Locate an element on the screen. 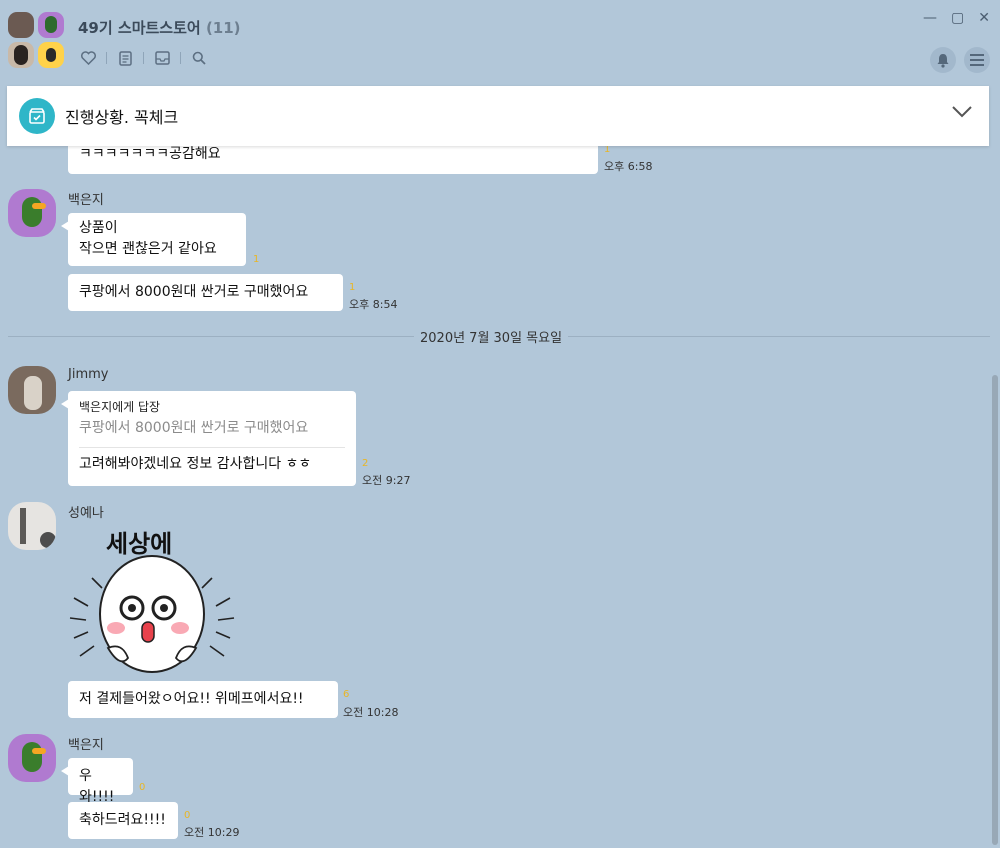 This screenshot has width=1000, height=848. maximize-icon: ▢ is located at coordinates (957, 18).